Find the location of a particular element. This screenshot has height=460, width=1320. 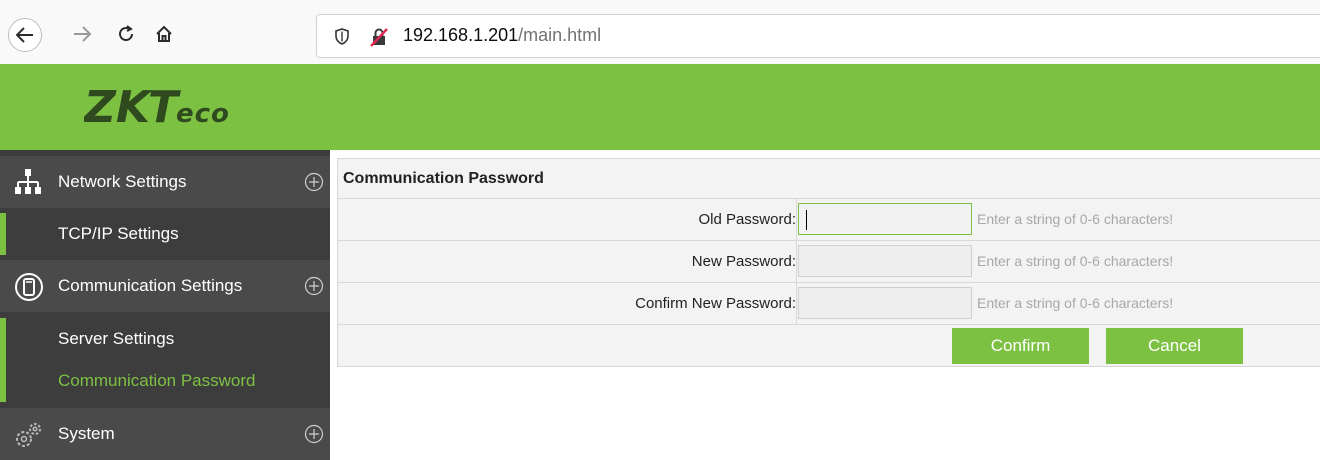

sidebar-section-network: Network Settings is located at coordinates (165, 182).